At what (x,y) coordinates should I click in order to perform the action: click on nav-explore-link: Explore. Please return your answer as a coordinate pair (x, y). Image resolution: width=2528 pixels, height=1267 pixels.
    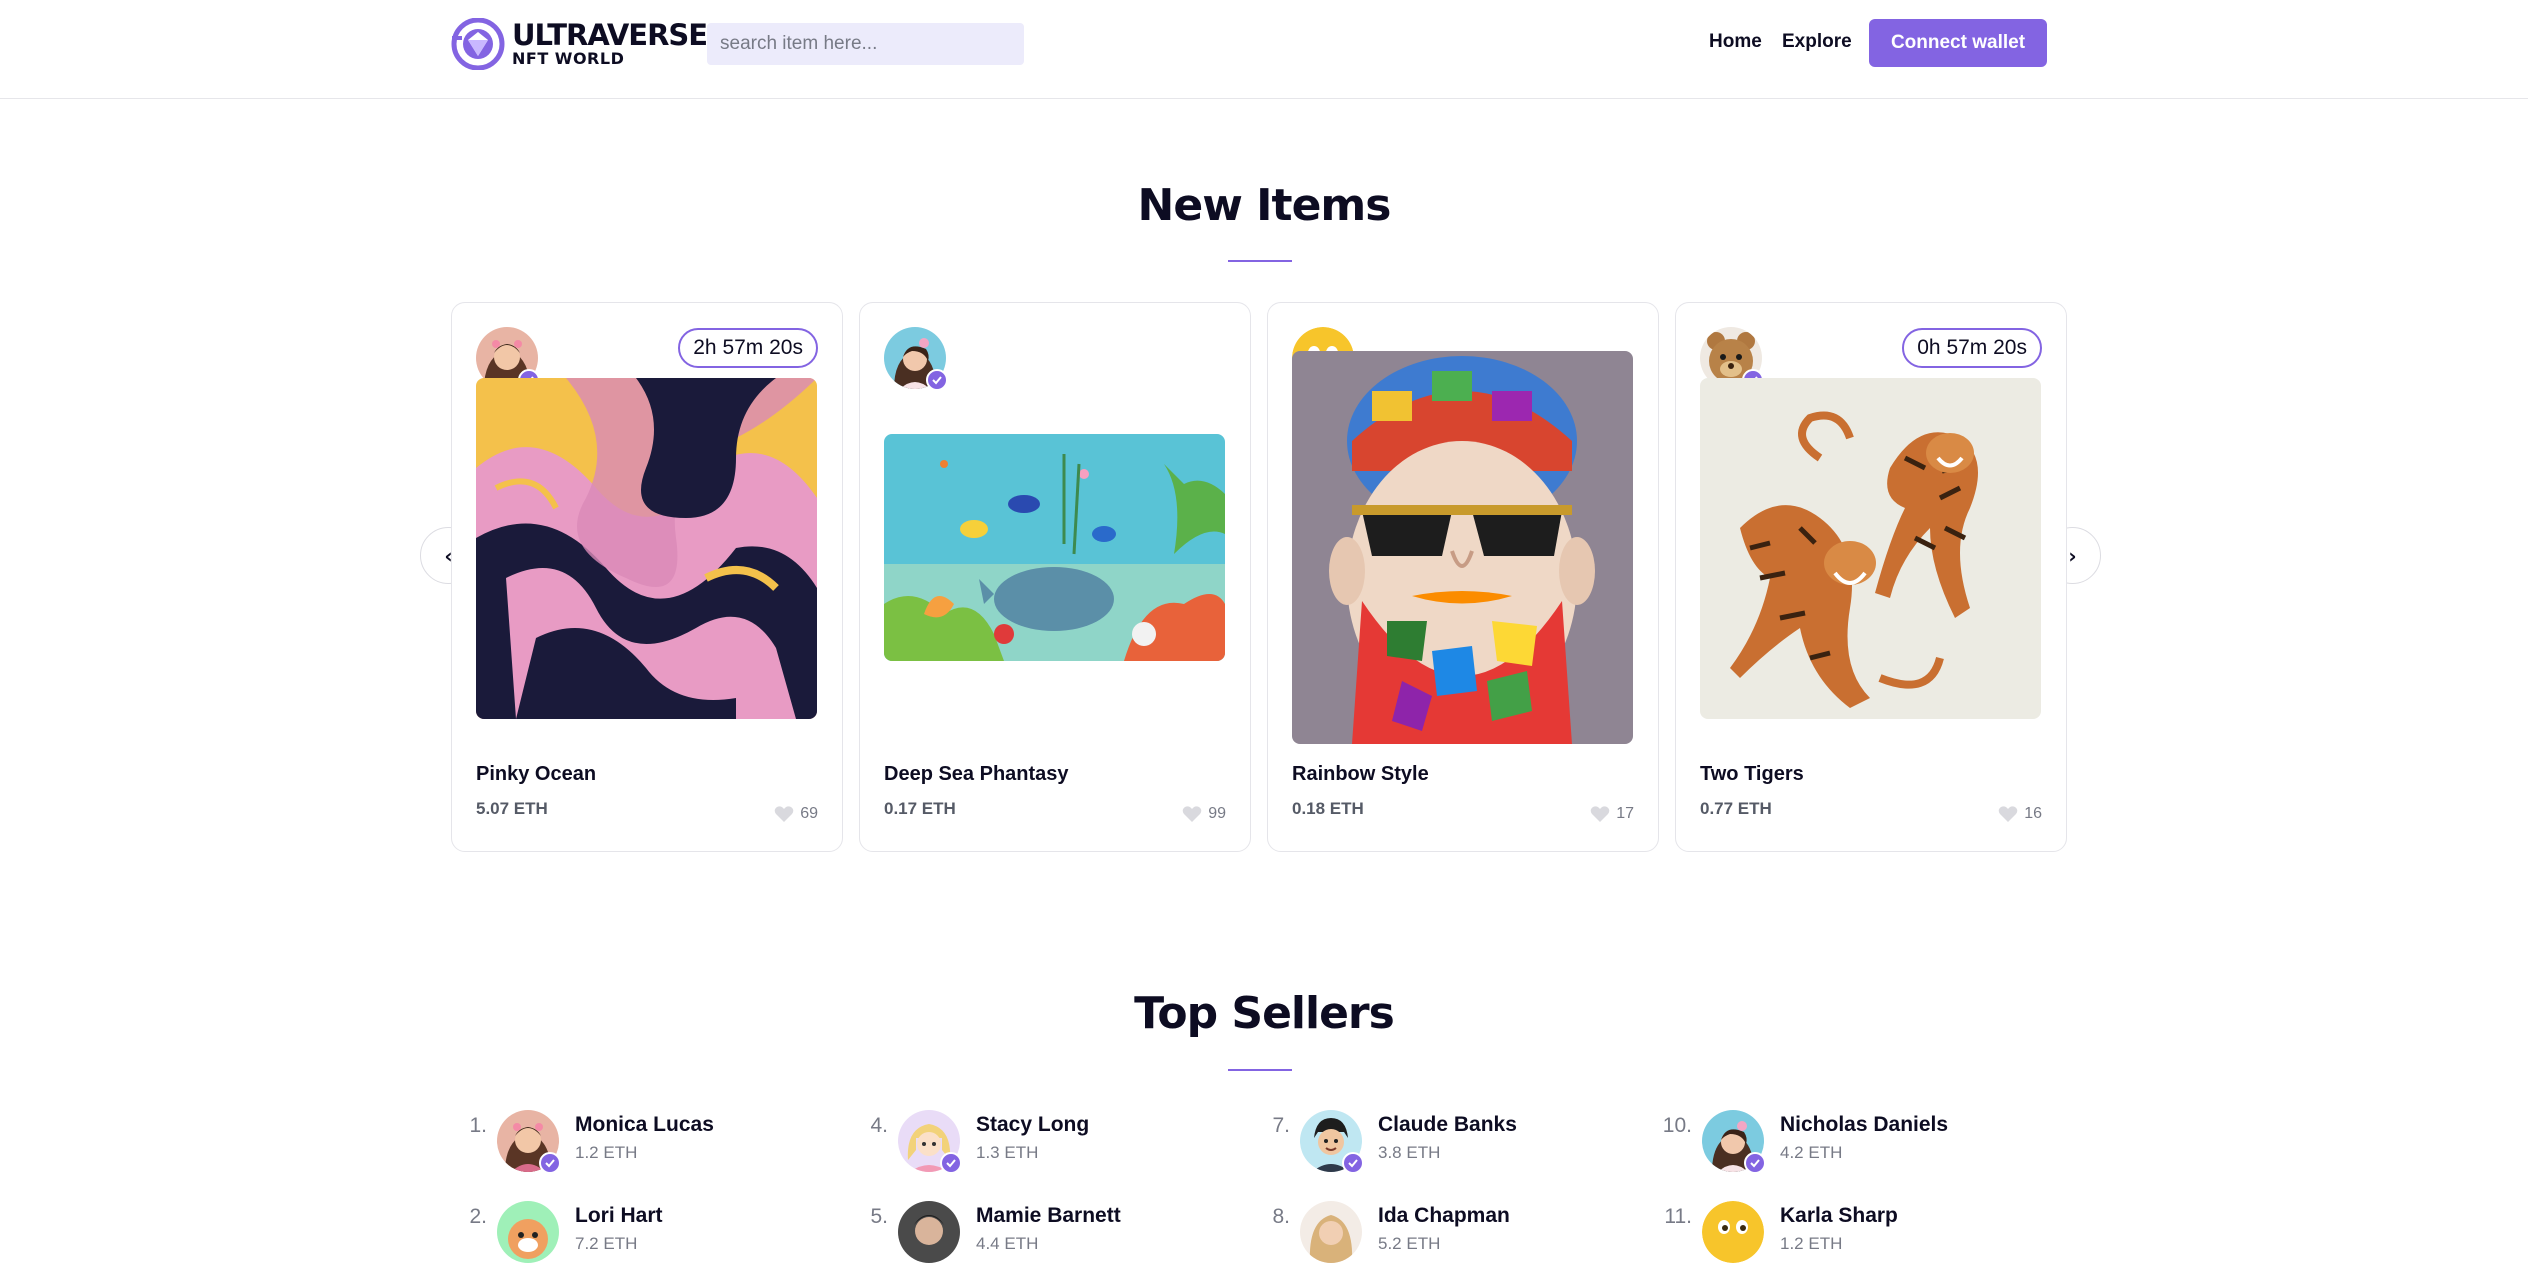
    Looking at the image, I should click on (1817, 42).